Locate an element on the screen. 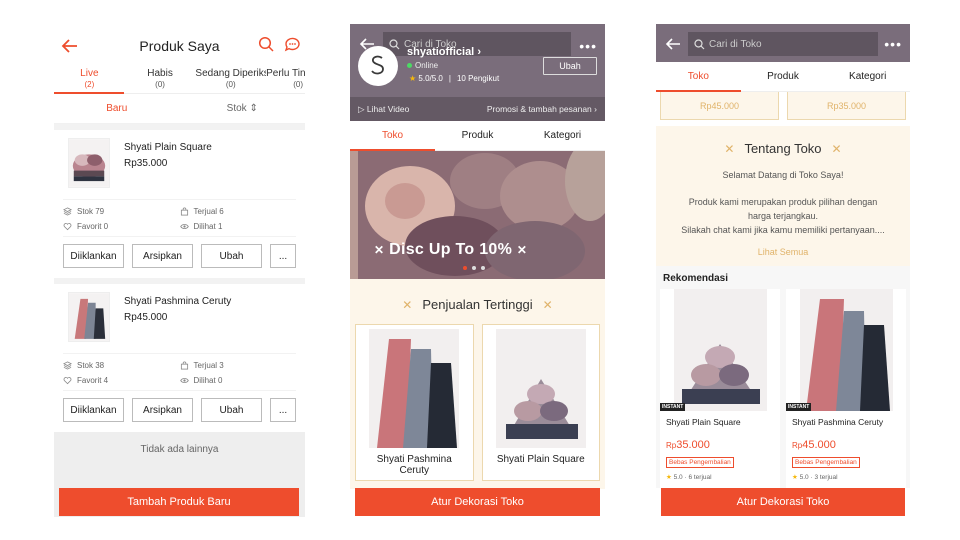 The image size is (960, 540). online-text: Online is located at coordinates (427, 65).